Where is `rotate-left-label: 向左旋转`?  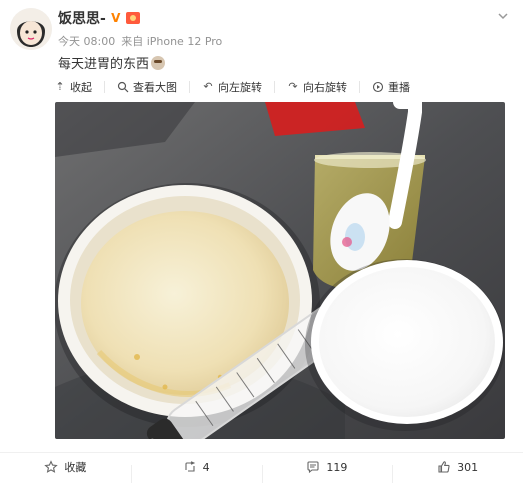
rotate-left-label: 向左旋转 is located at coordinates (240, 87).